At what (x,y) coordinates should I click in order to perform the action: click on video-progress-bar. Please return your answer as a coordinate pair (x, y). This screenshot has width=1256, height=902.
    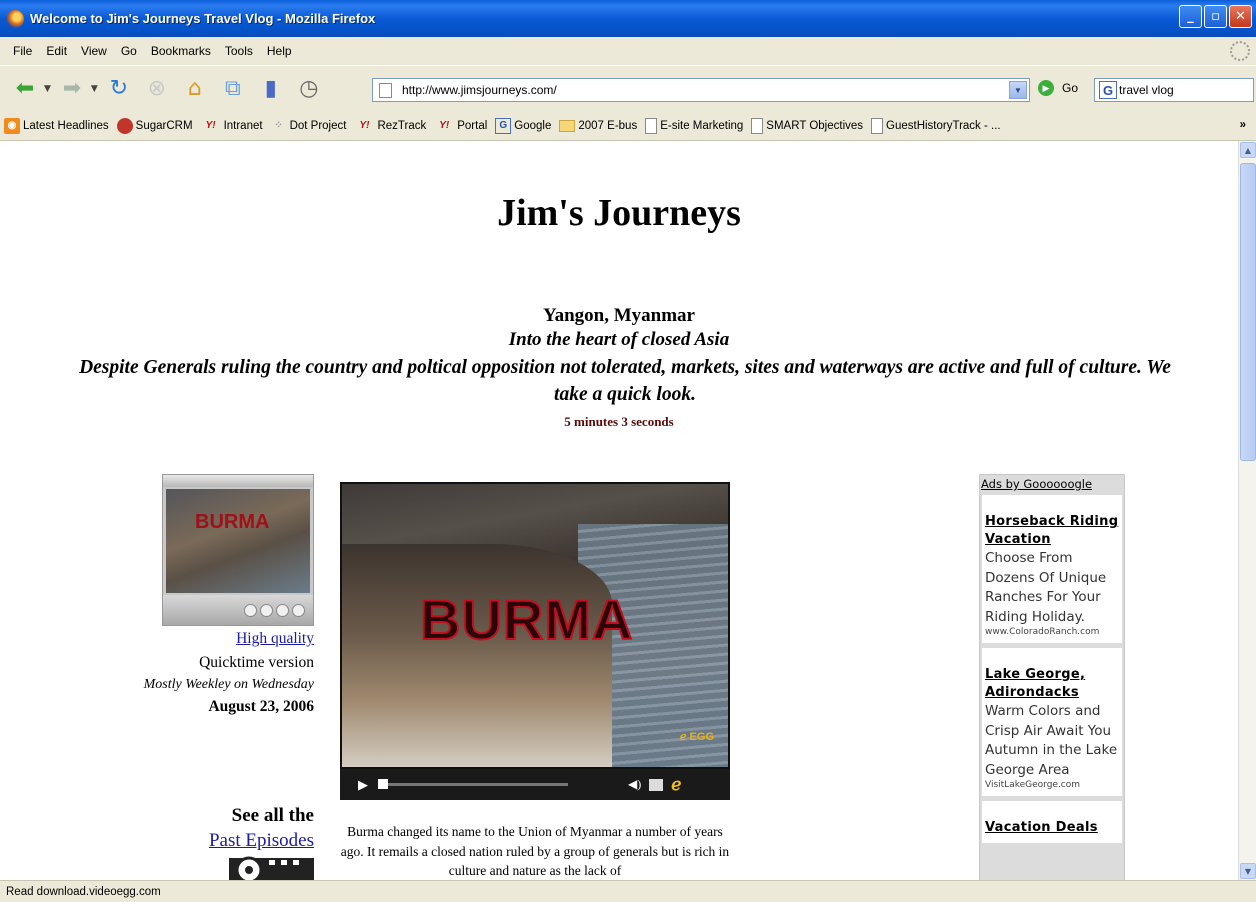
    Looking at the image, I should click on (473, 784).